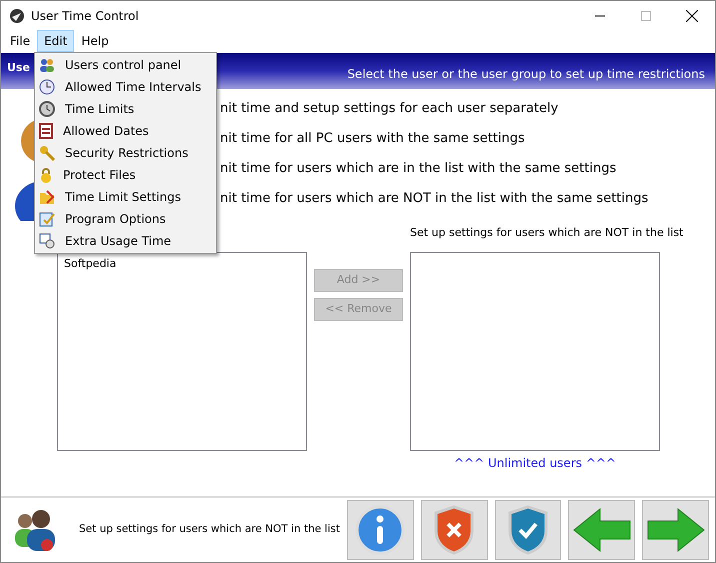  Describe the element at coordinates (390, 109) in the screenshot. I see `option-label: nit time and setup settings for each user separately` at that location.